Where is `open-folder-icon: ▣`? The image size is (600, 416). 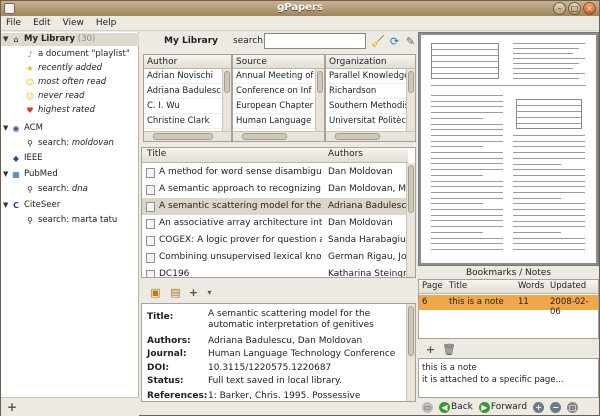 open-folder-icon: ▣ is located at coordinates (155, 292).